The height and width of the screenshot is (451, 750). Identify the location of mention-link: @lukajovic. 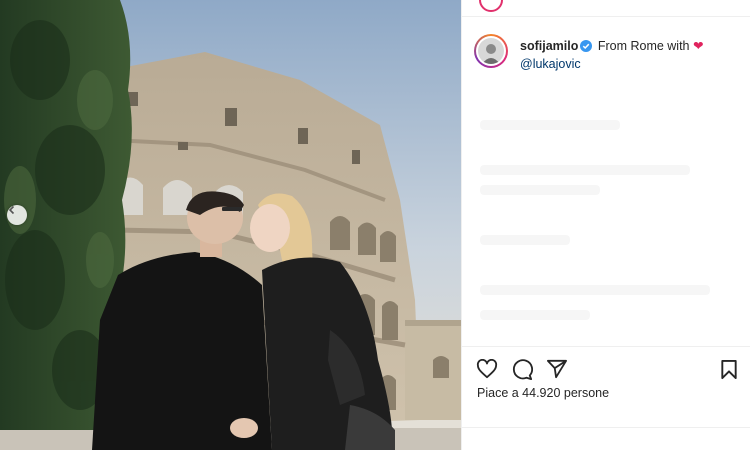
(550, 64).